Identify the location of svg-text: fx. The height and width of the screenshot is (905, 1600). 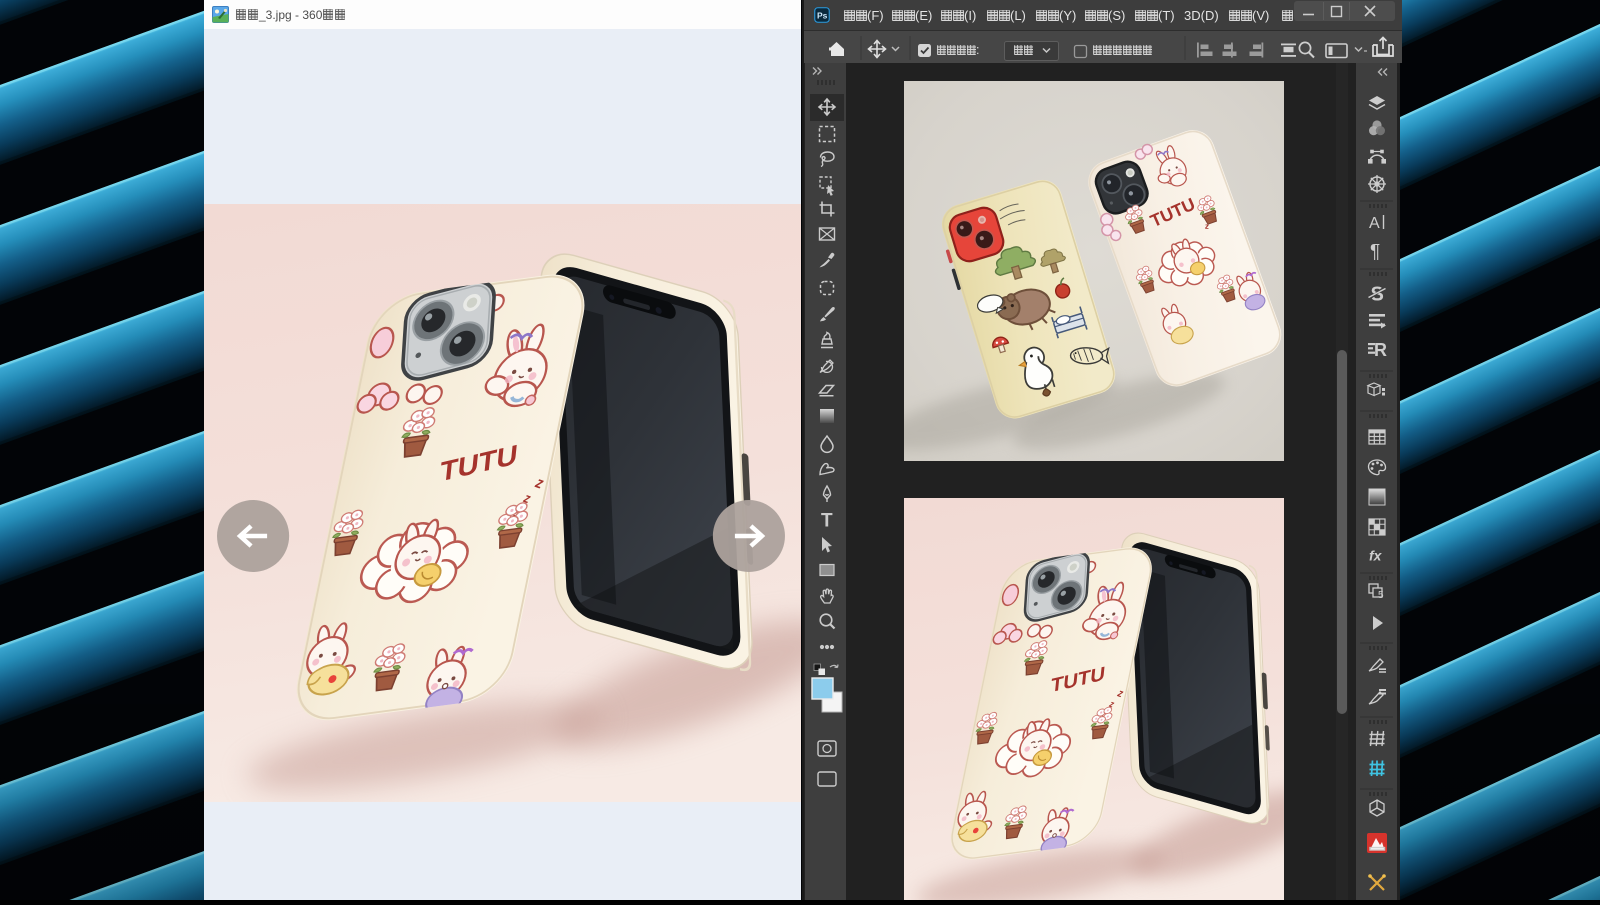
(1376, 556).